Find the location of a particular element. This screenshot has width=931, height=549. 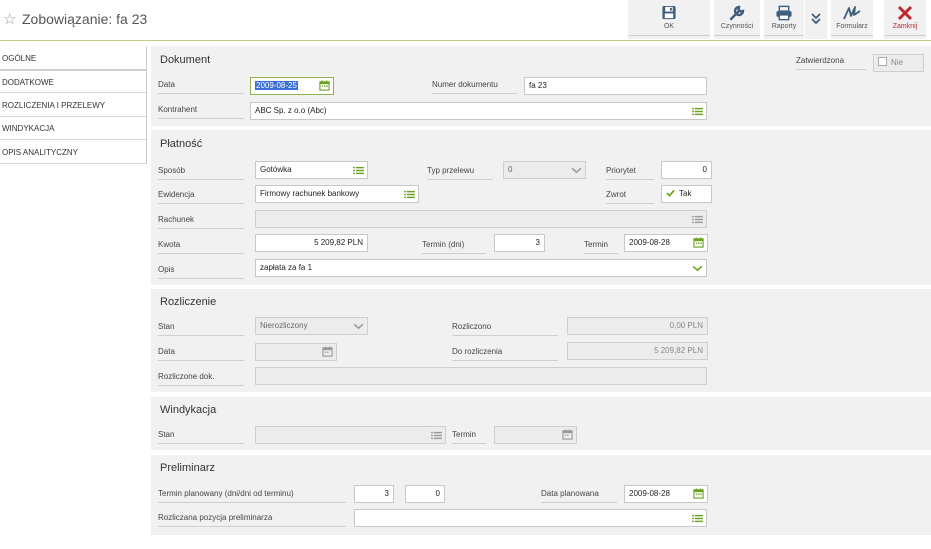

formularz-label: Formularz is located at coordinates (852, 28).